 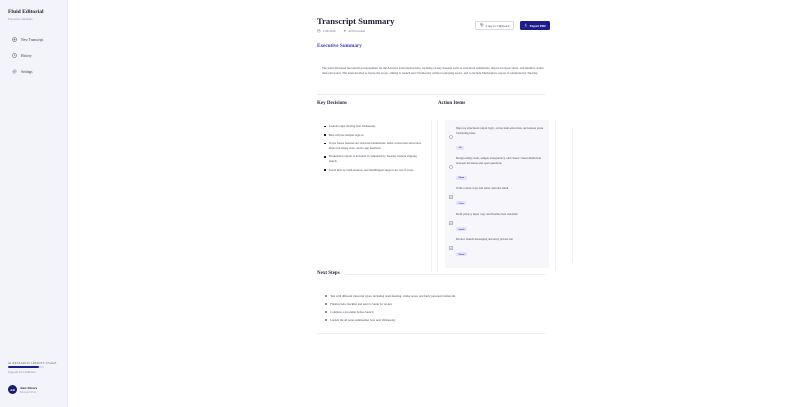 I want to click on sparkle-icon, so click(x=344, y=31).